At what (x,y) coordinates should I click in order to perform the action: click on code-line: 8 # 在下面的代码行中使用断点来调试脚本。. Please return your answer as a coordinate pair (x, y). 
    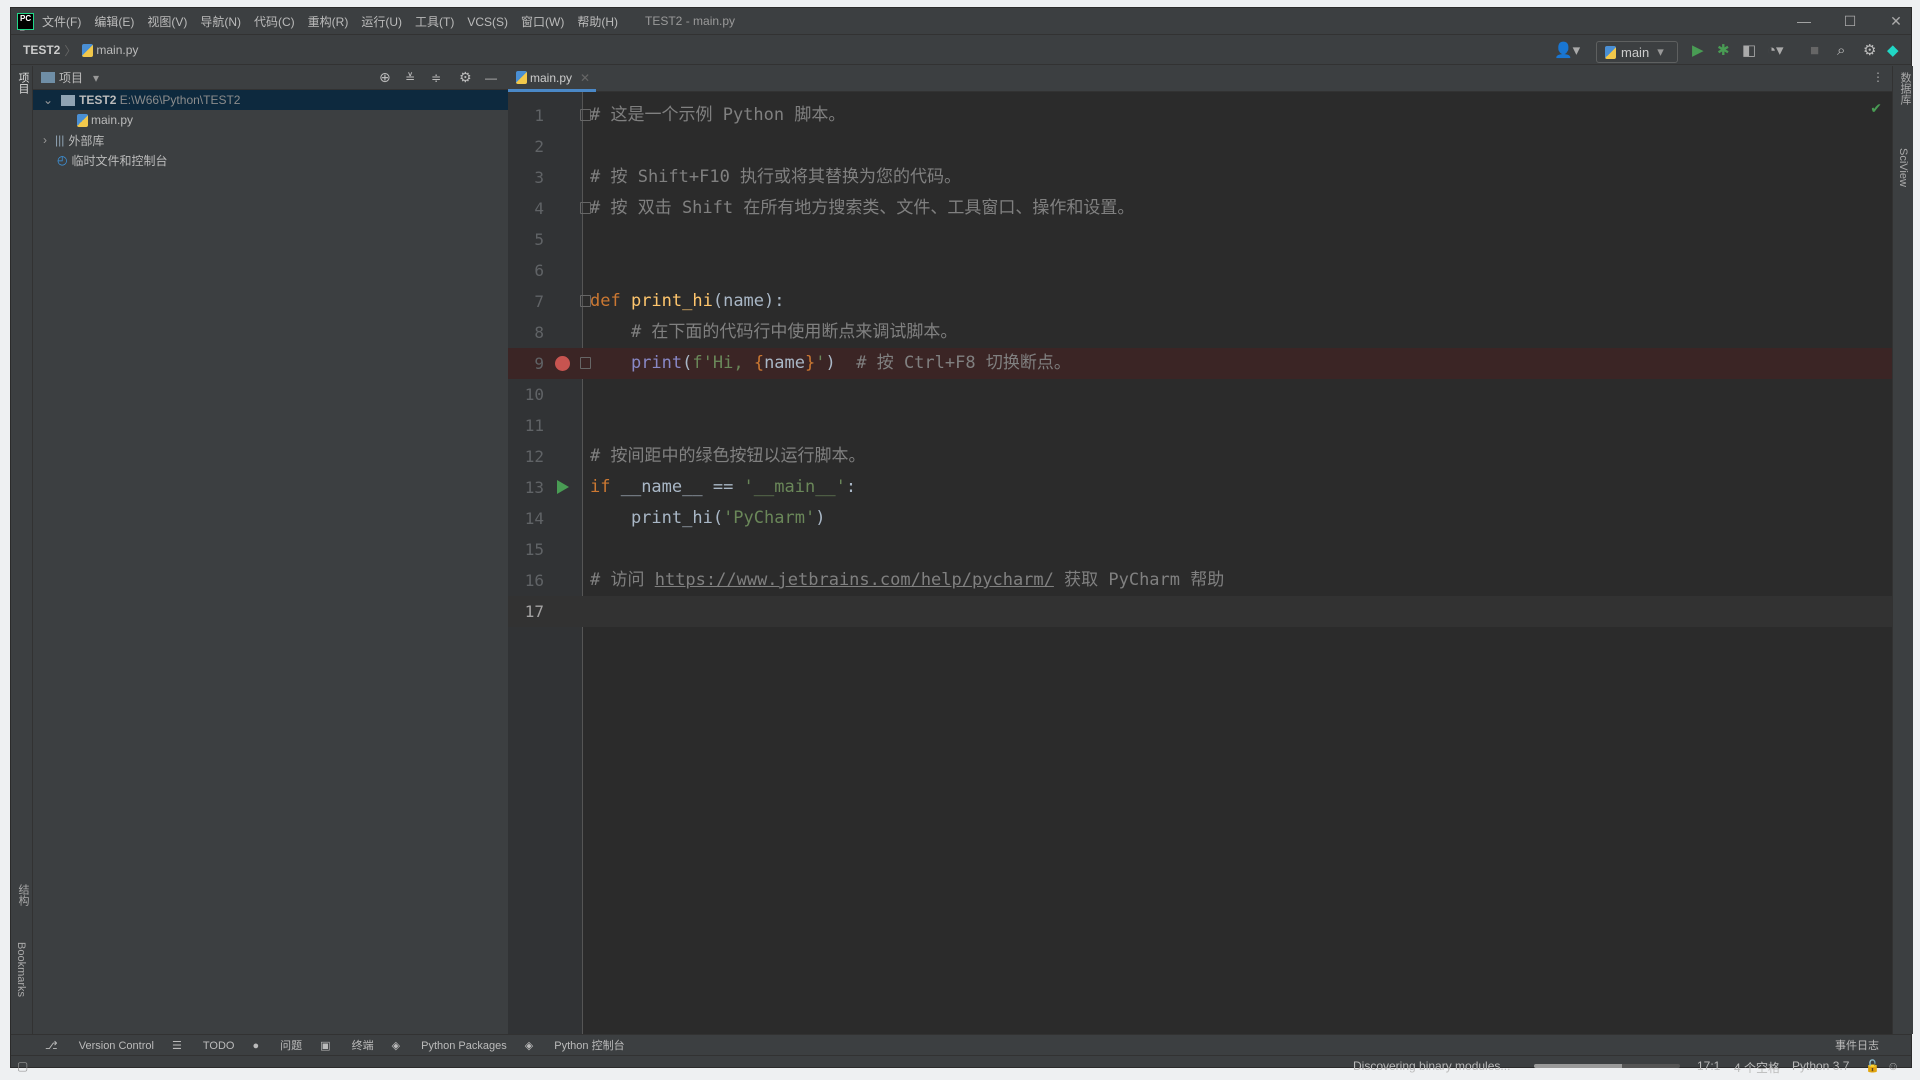
    Looking at the image, I should click on (1200, 332).